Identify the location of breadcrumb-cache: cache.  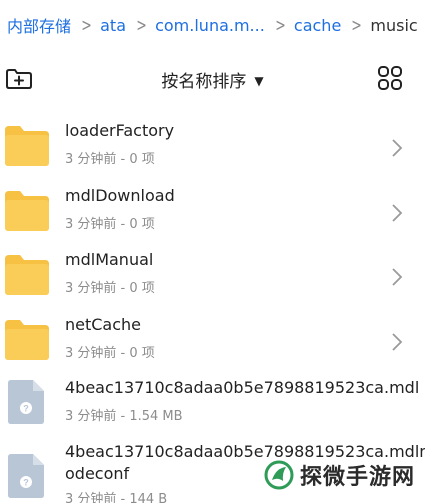
(317, 25).